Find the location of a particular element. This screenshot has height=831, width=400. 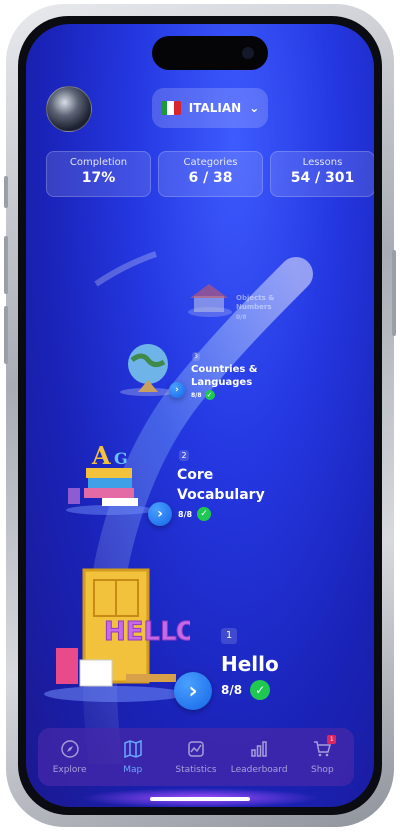

tab-label: Statistics is located at coordinates (196, 770).